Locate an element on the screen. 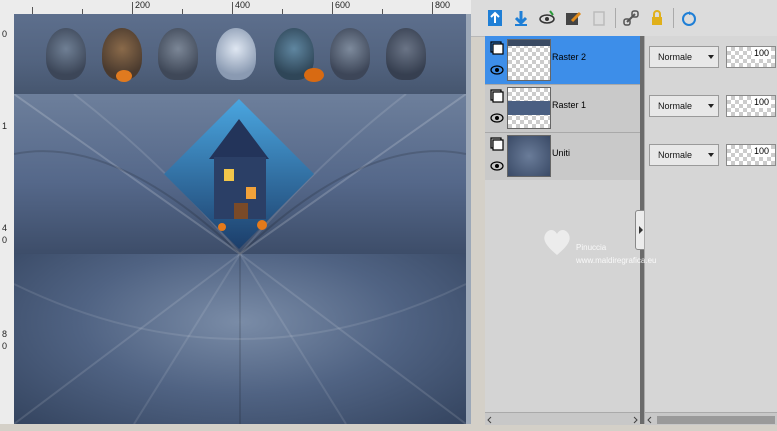 This screenshot has height=431, width=777. gnome-figure is located at coordinates (178, 54).